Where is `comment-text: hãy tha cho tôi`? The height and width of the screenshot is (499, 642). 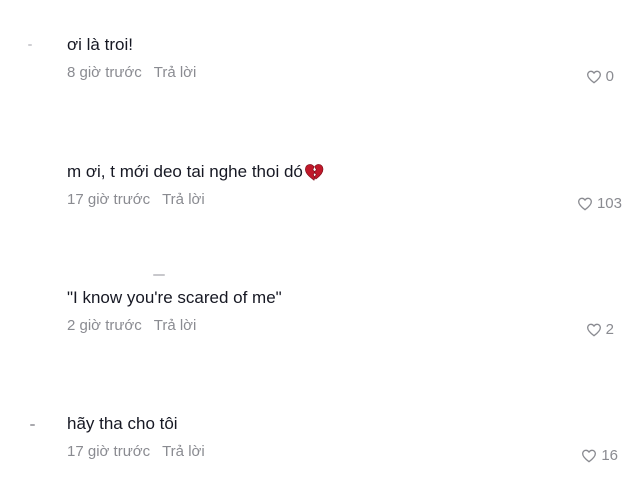 comment-text: hãy tha cho tôi is located at coordinates (122, 424).